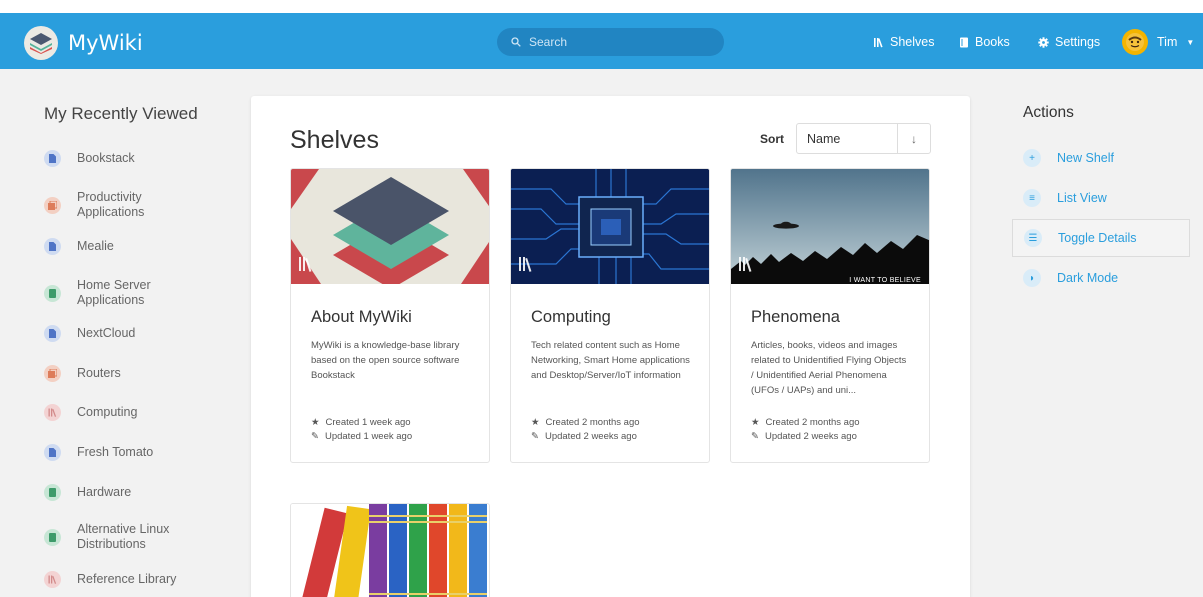 The image size is (1203, 597). I want to click on recent-item-label: Computing, so click(107, 412).